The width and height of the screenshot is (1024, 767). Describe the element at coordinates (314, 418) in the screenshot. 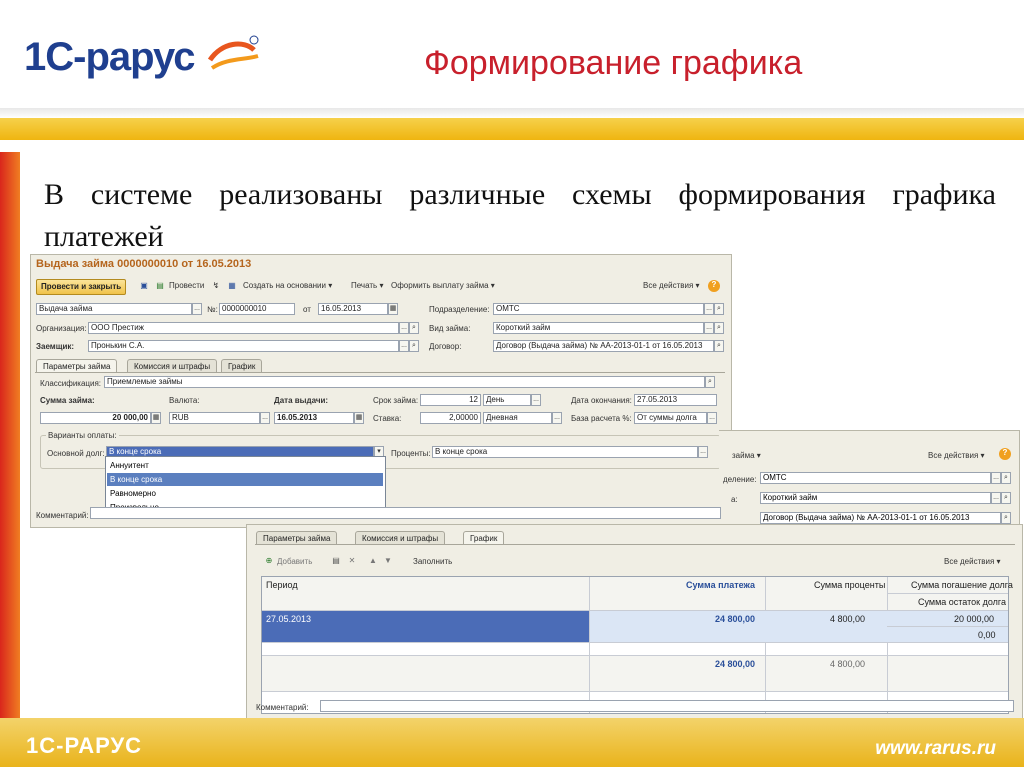

I see `issue-date-field: 16.05.2013` at that location.